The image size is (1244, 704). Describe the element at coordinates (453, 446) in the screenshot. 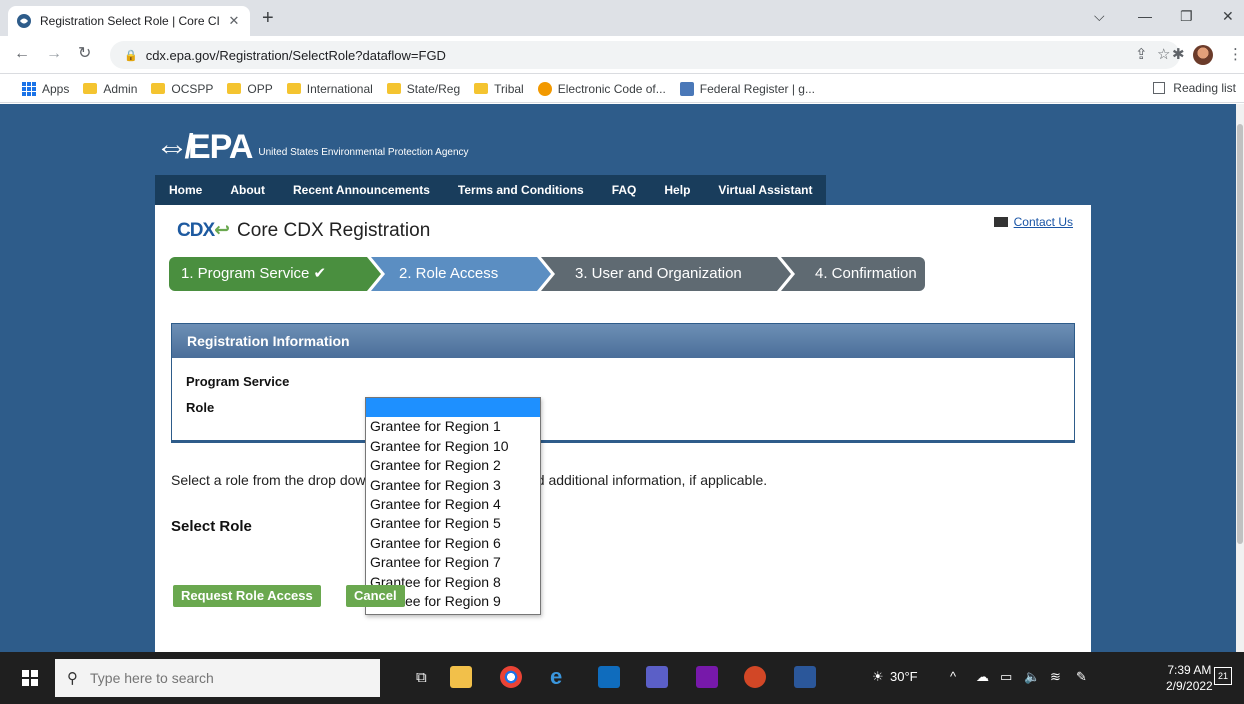

I see `dropdown-option-region-10: Grantee for Region 10` at that location.